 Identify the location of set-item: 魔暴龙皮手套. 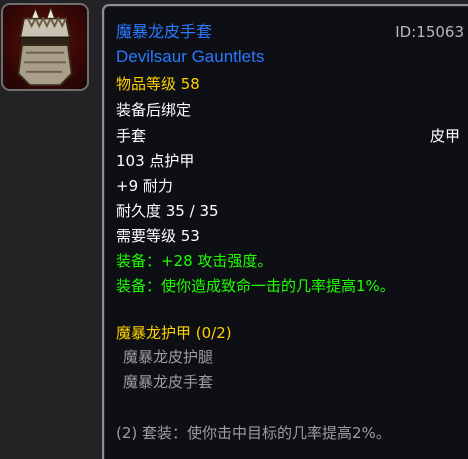
(168, 382).